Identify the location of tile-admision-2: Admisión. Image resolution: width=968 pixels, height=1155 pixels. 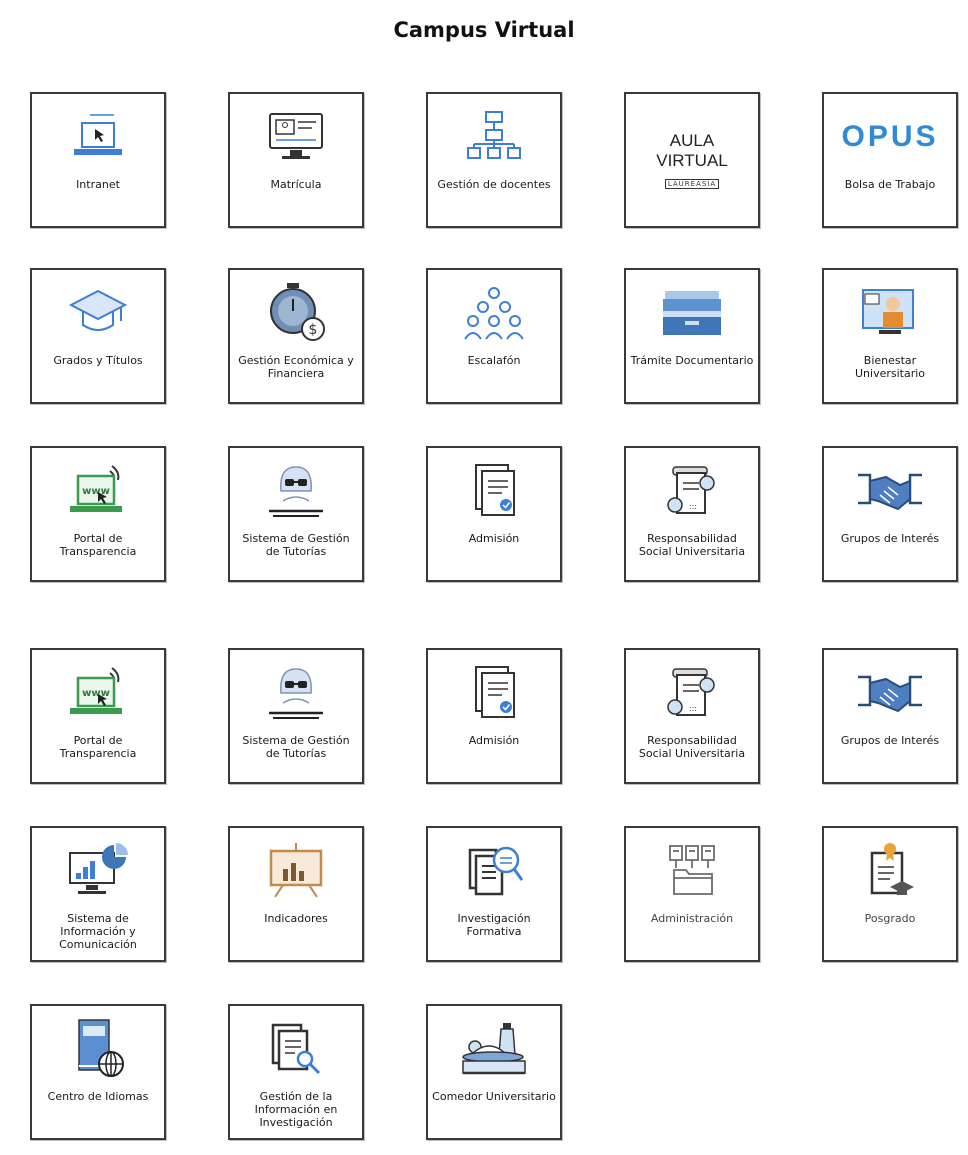
(494, 716).